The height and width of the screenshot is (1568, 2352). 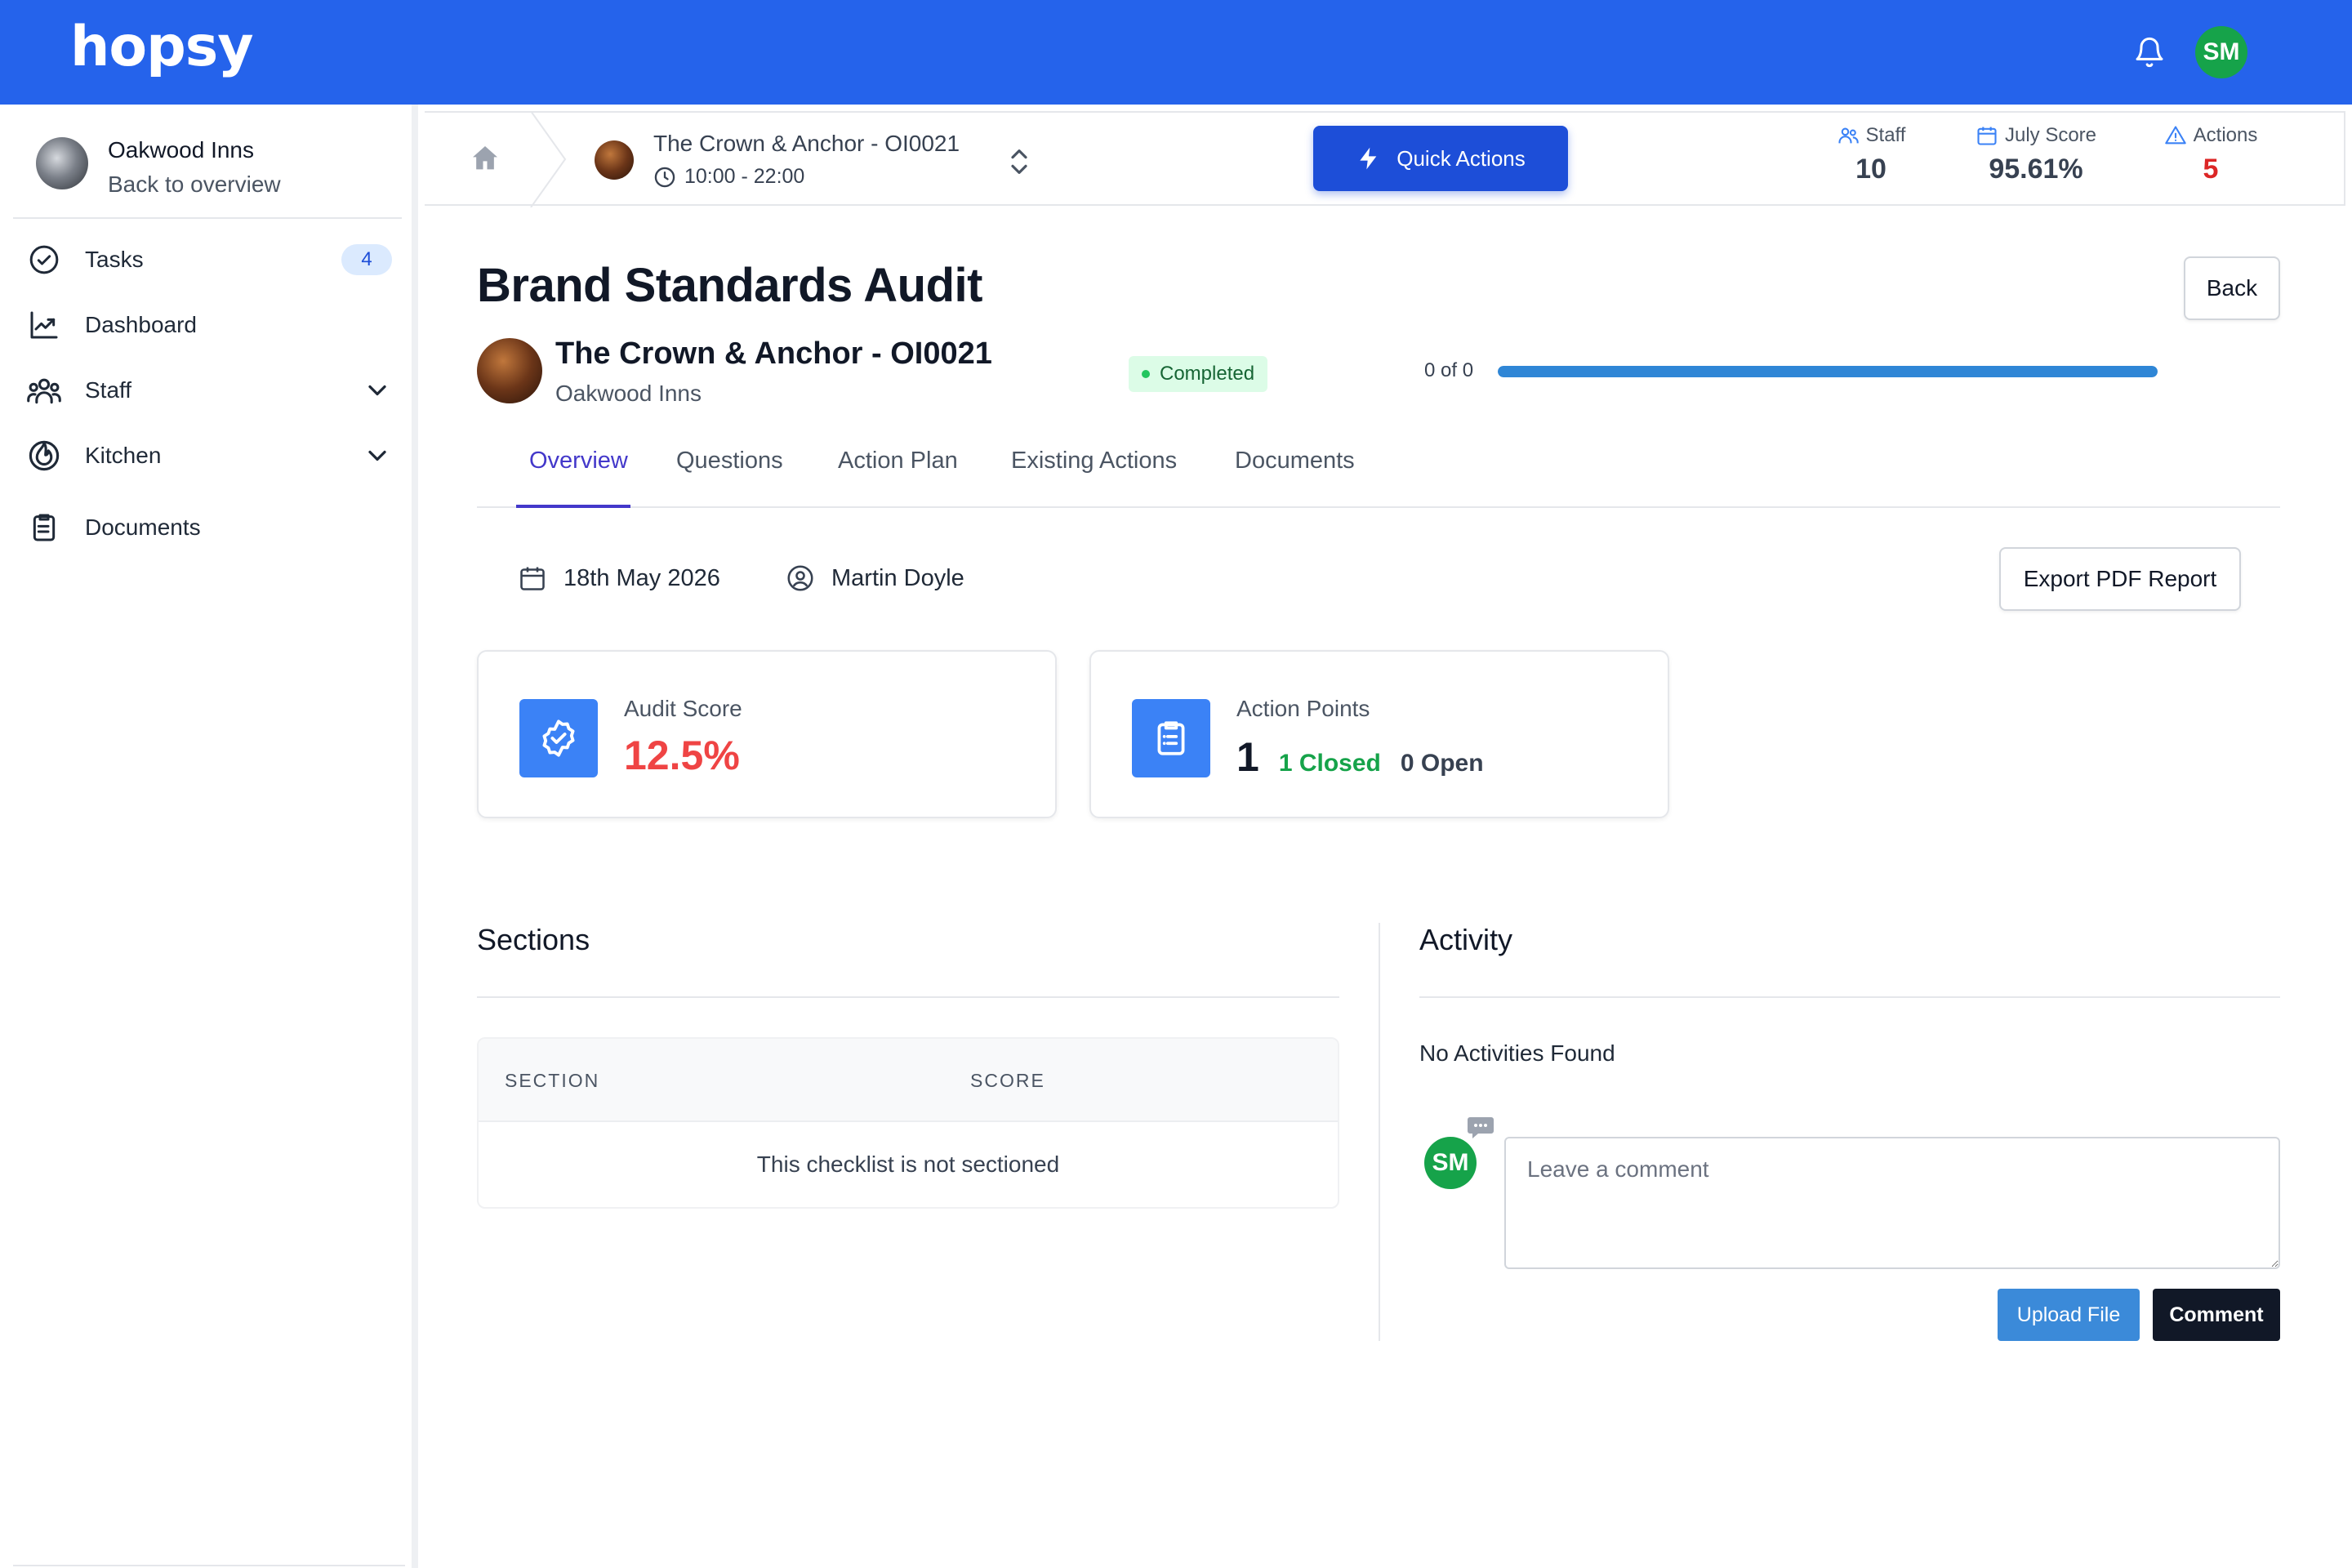 I want to click on back-to-overview-link: Back to overview, so click(x=194, y=185).